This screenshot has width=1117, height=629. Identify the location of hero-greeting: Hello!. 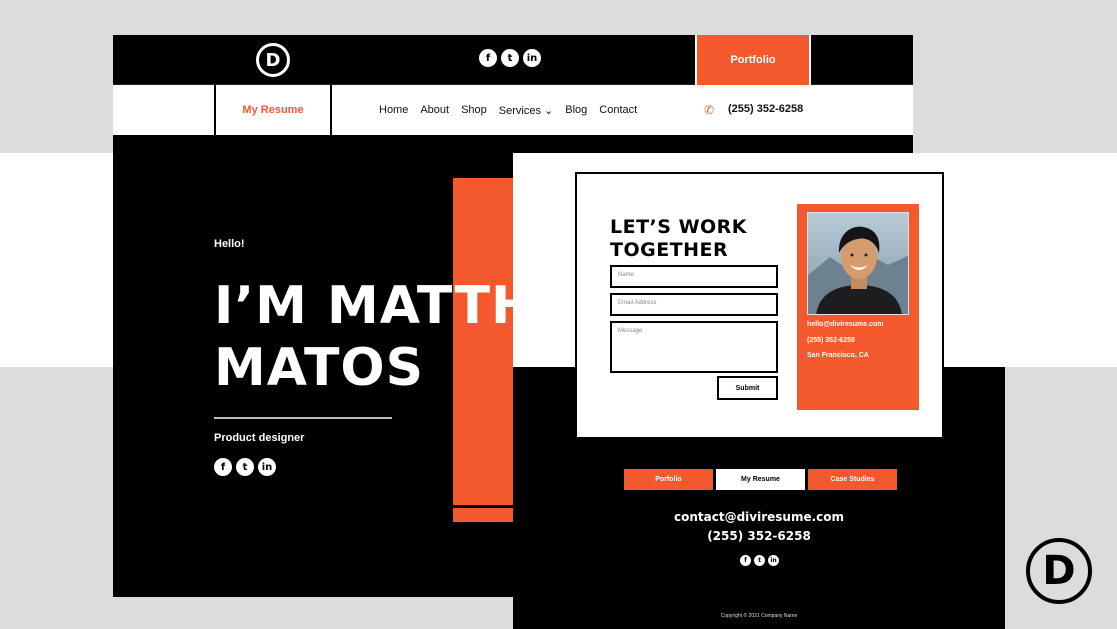
(229, 244).